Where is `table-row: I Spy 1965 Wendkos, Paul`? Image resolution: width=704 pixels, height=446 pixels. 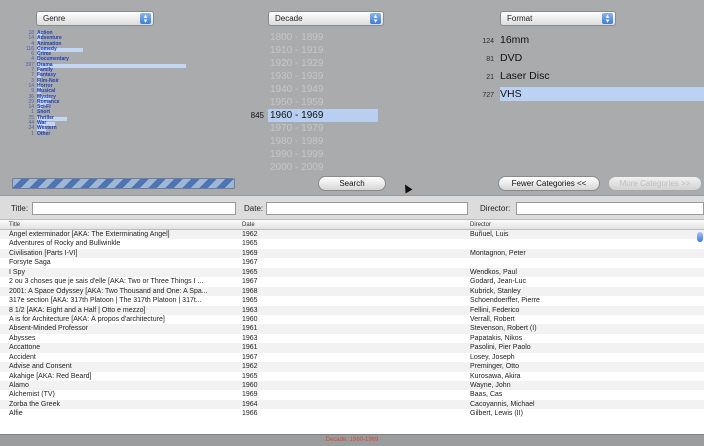 table-row: I Spy 1965 Wendkos, Paul is located at coordinates (352, 272).